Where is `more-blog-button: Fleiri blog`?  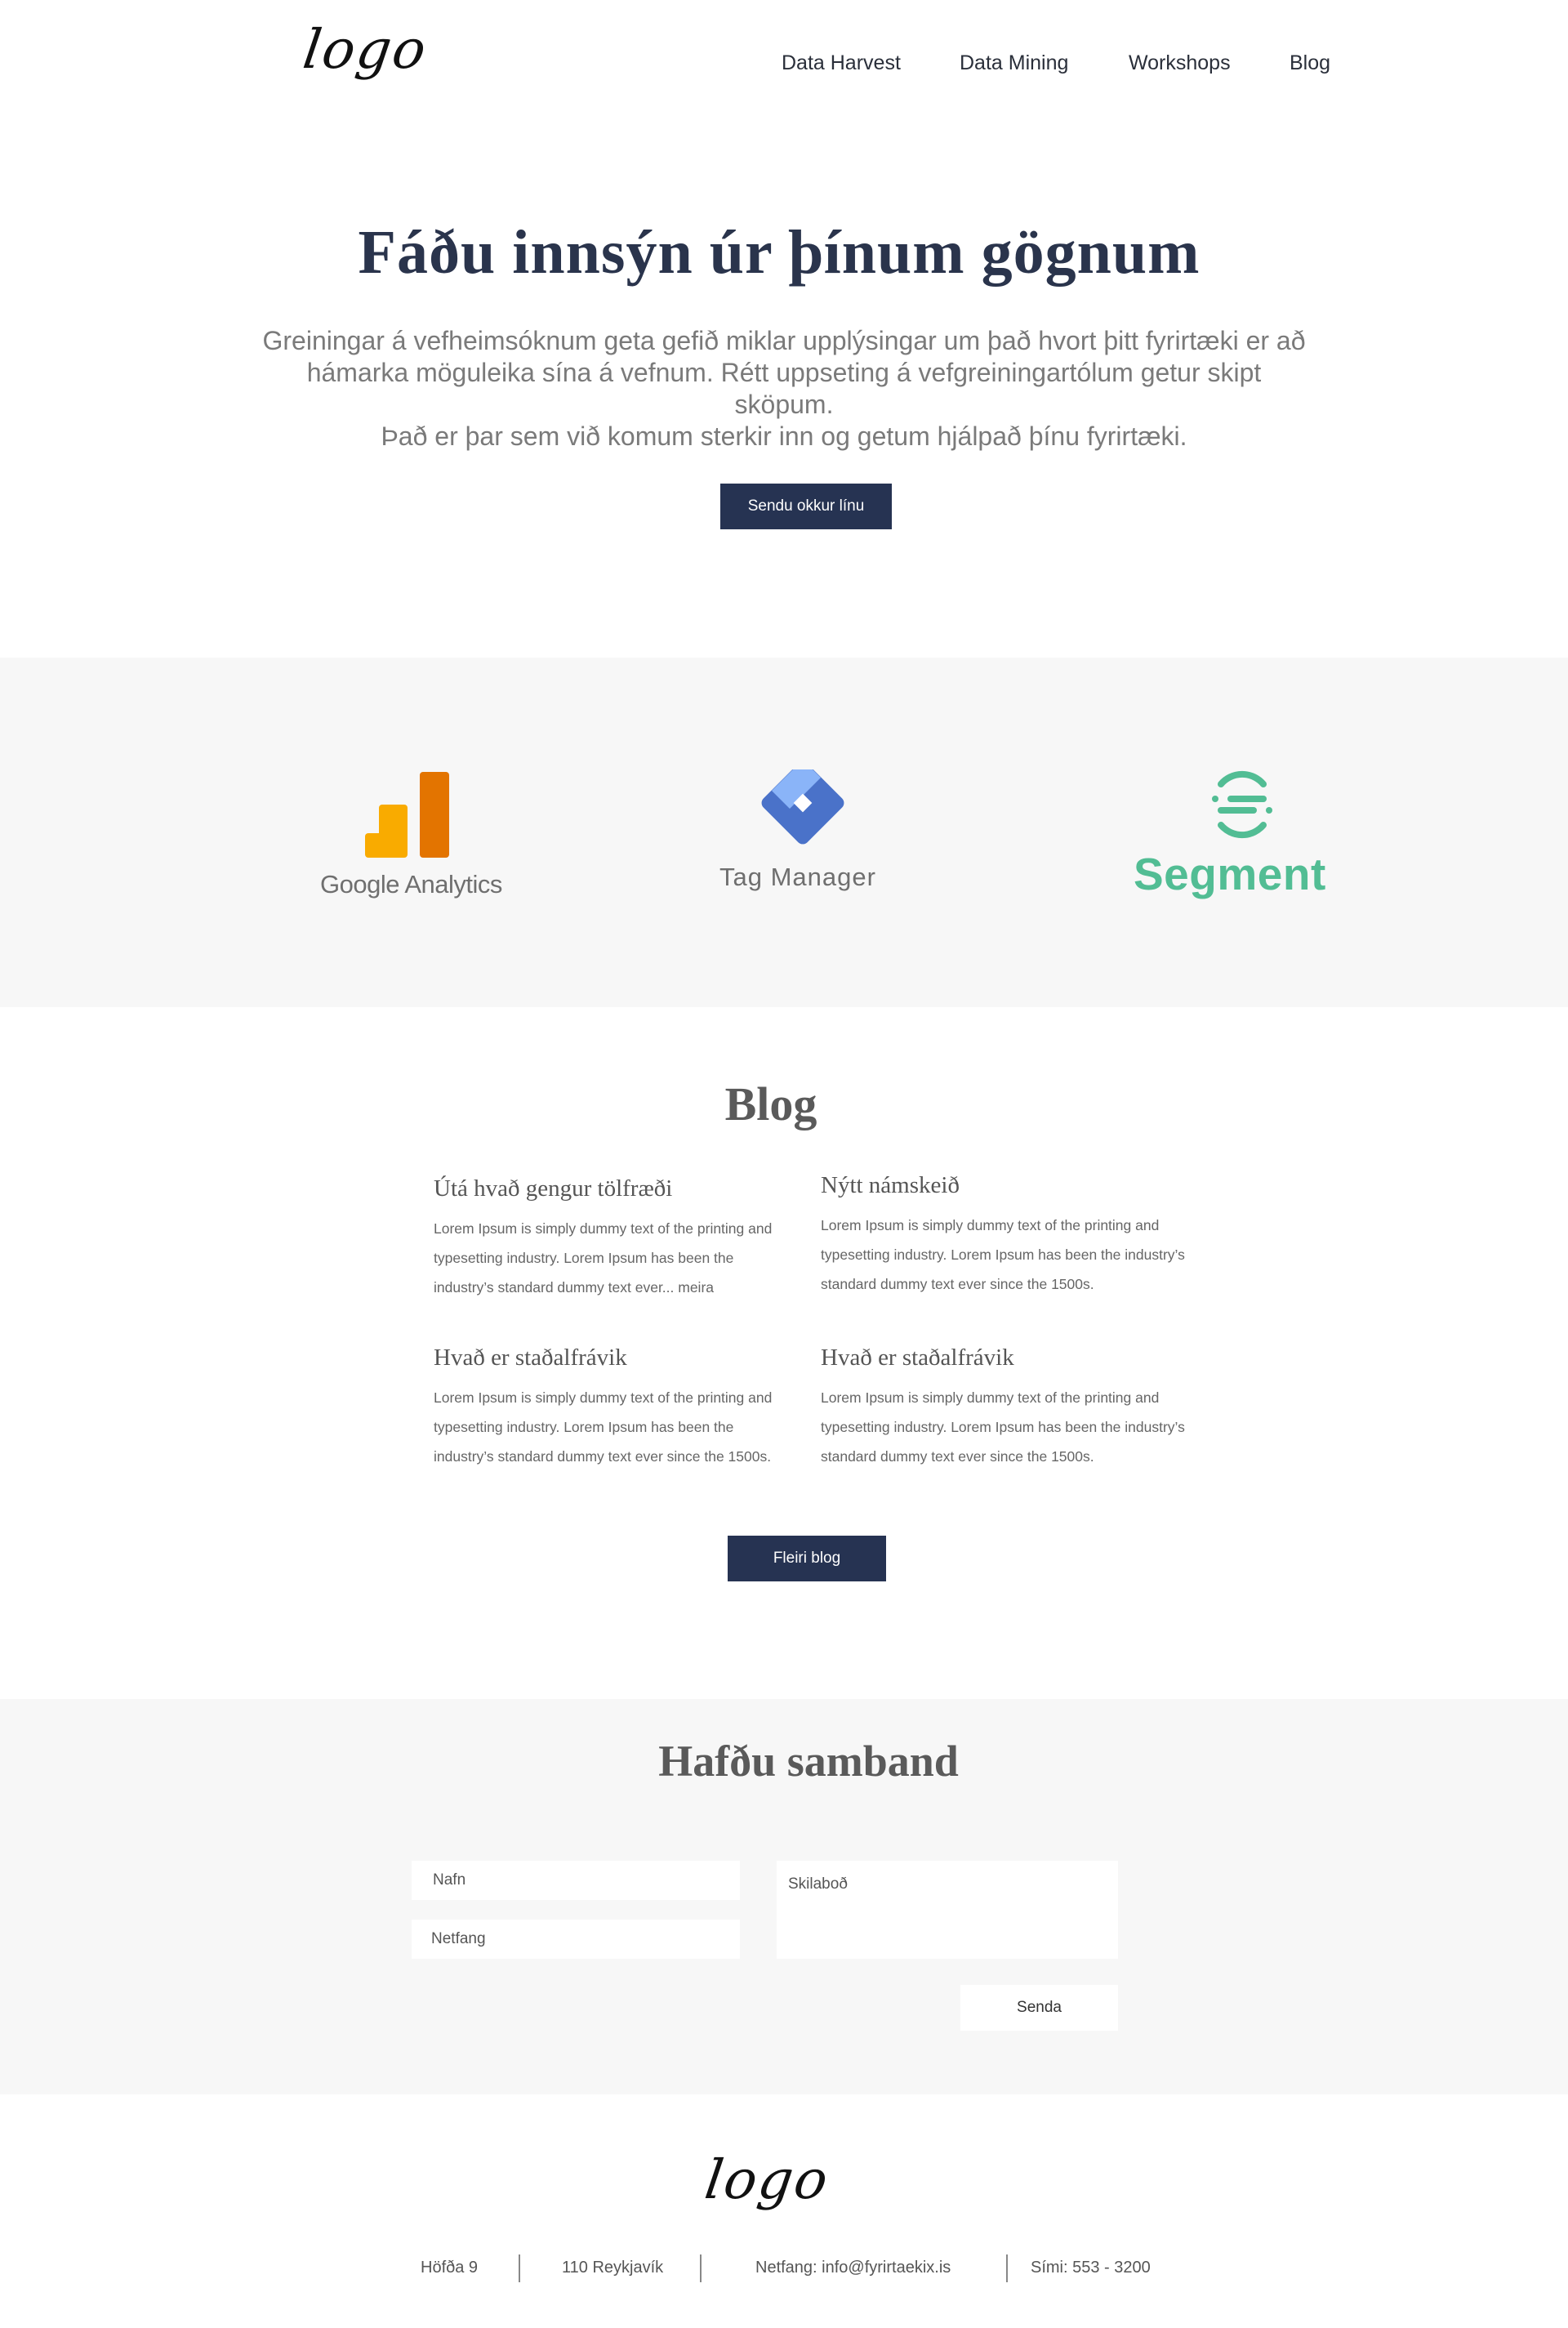 more-blog-button: Fleiri blog is located at coordinates (807, 1559).